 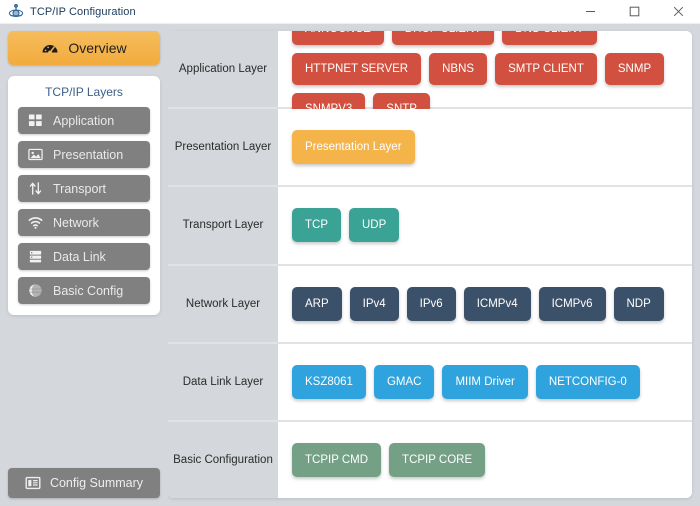 What do you see at coordinates (443, 38) in the screenshot?
I see `protocol-chip: DHCP CLIENT` at bounding box center [443, 38].